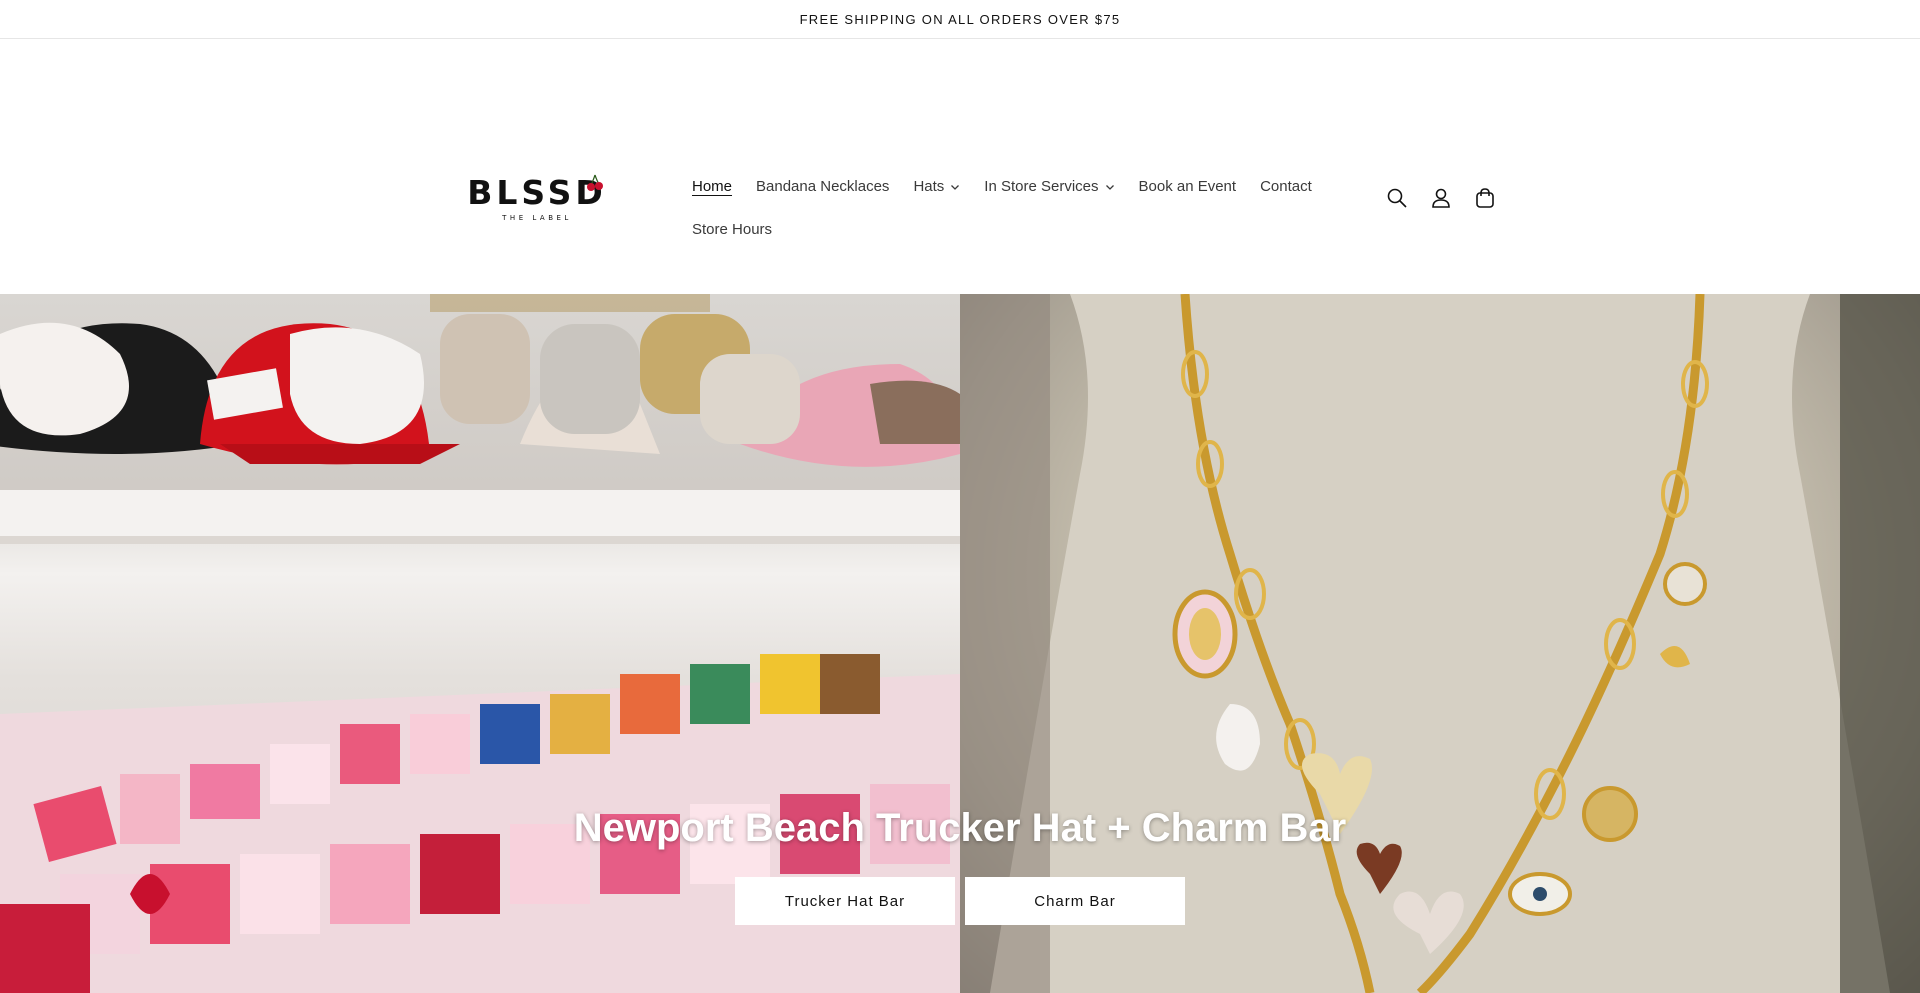  I want to click on nav-item-store-hours: Store Hours, so click(732, 229).